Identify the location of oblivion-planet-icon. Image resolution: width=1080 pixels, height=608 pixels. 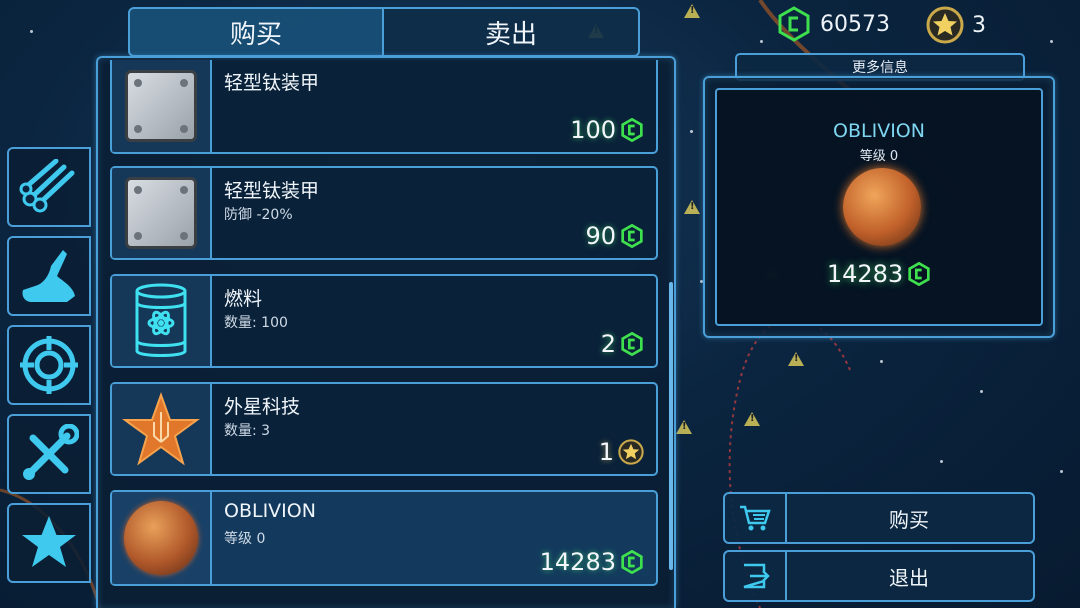
(161, 538).